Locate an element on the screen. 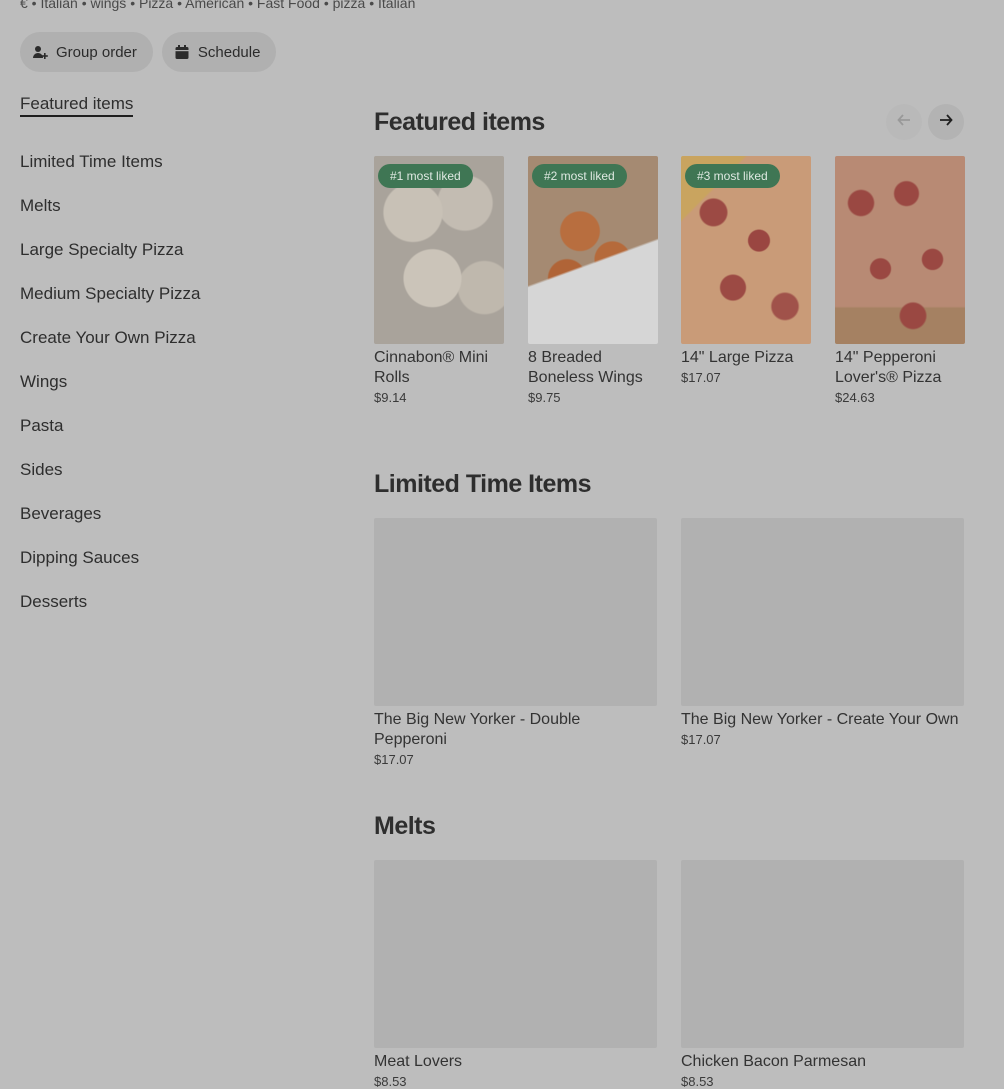  sidebar-item-sides: Sides is located at coordinates (170, 470).